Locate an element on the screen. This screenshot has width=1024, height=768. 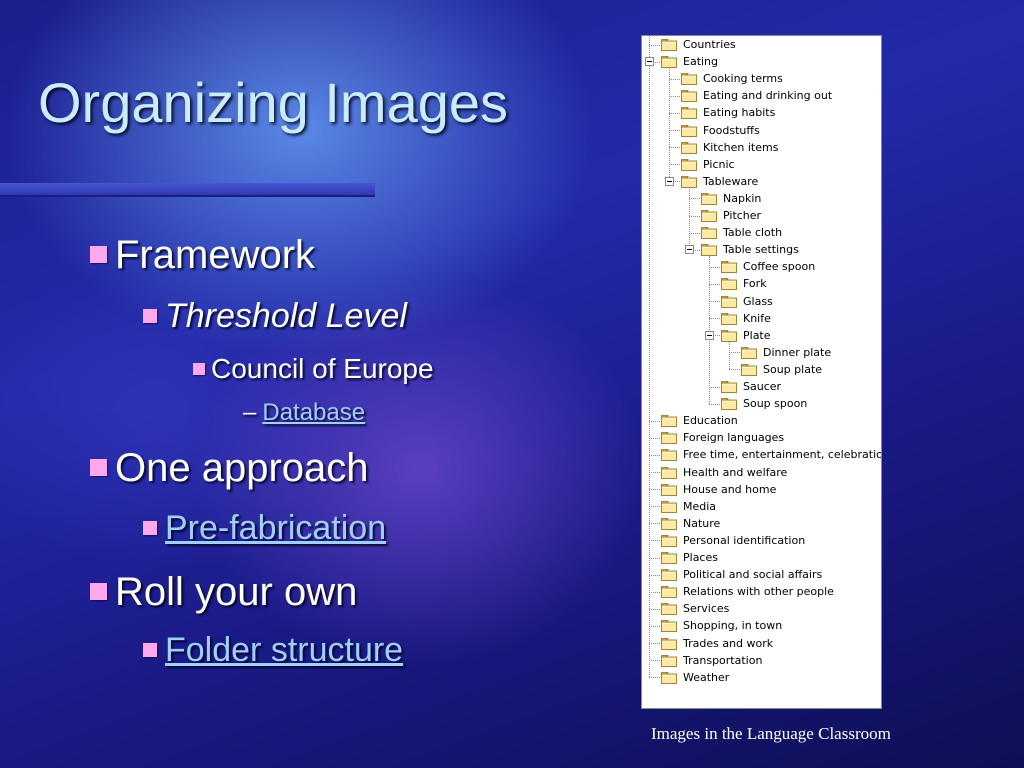
tree-folder-item: Coffee spoon is located at coordinates (761, 266).